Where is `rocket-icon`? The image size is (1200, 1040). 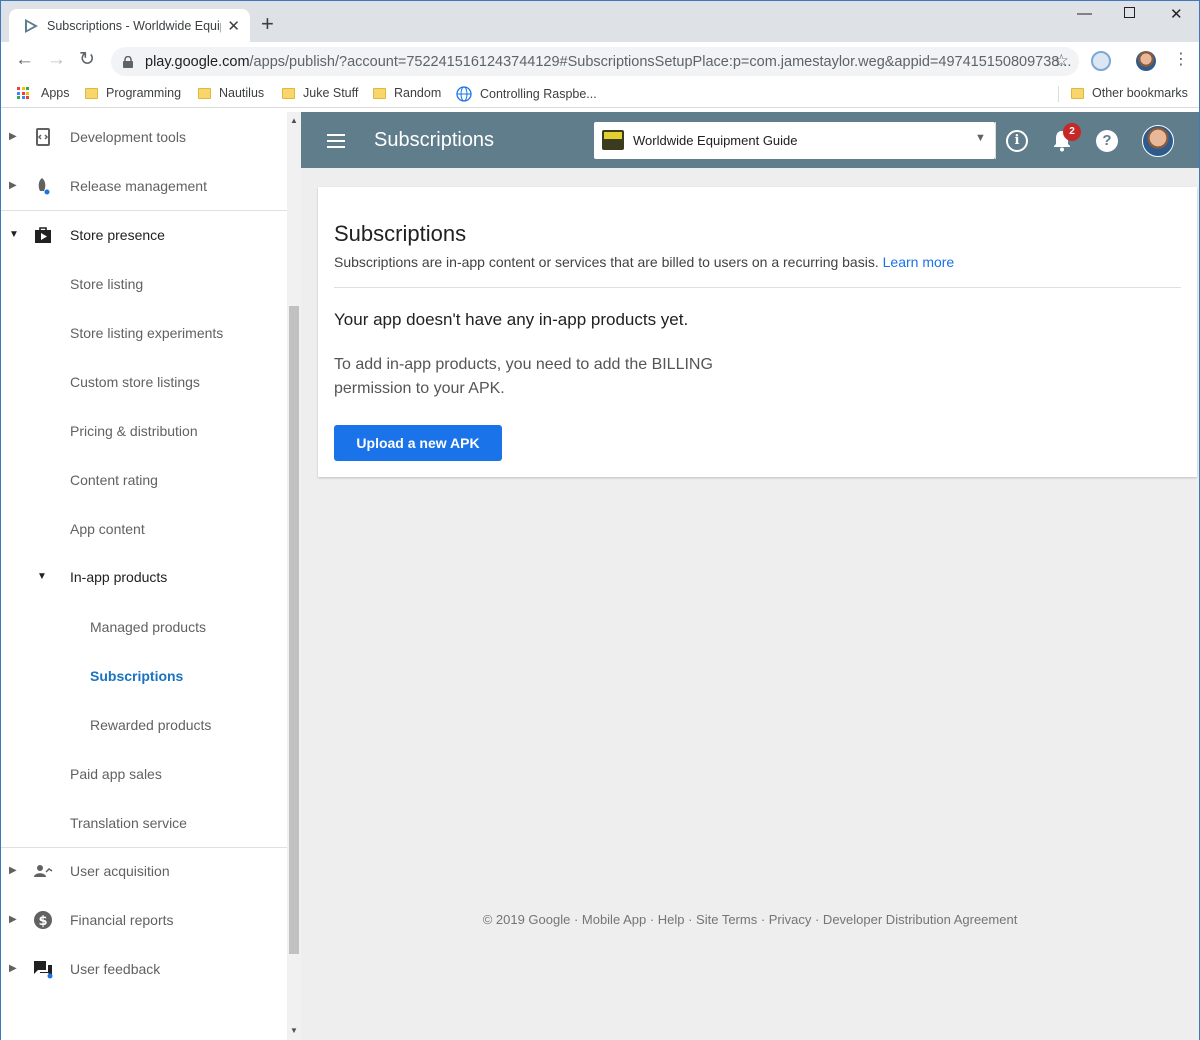
rocket-icon is located at coordinates (44, 185).